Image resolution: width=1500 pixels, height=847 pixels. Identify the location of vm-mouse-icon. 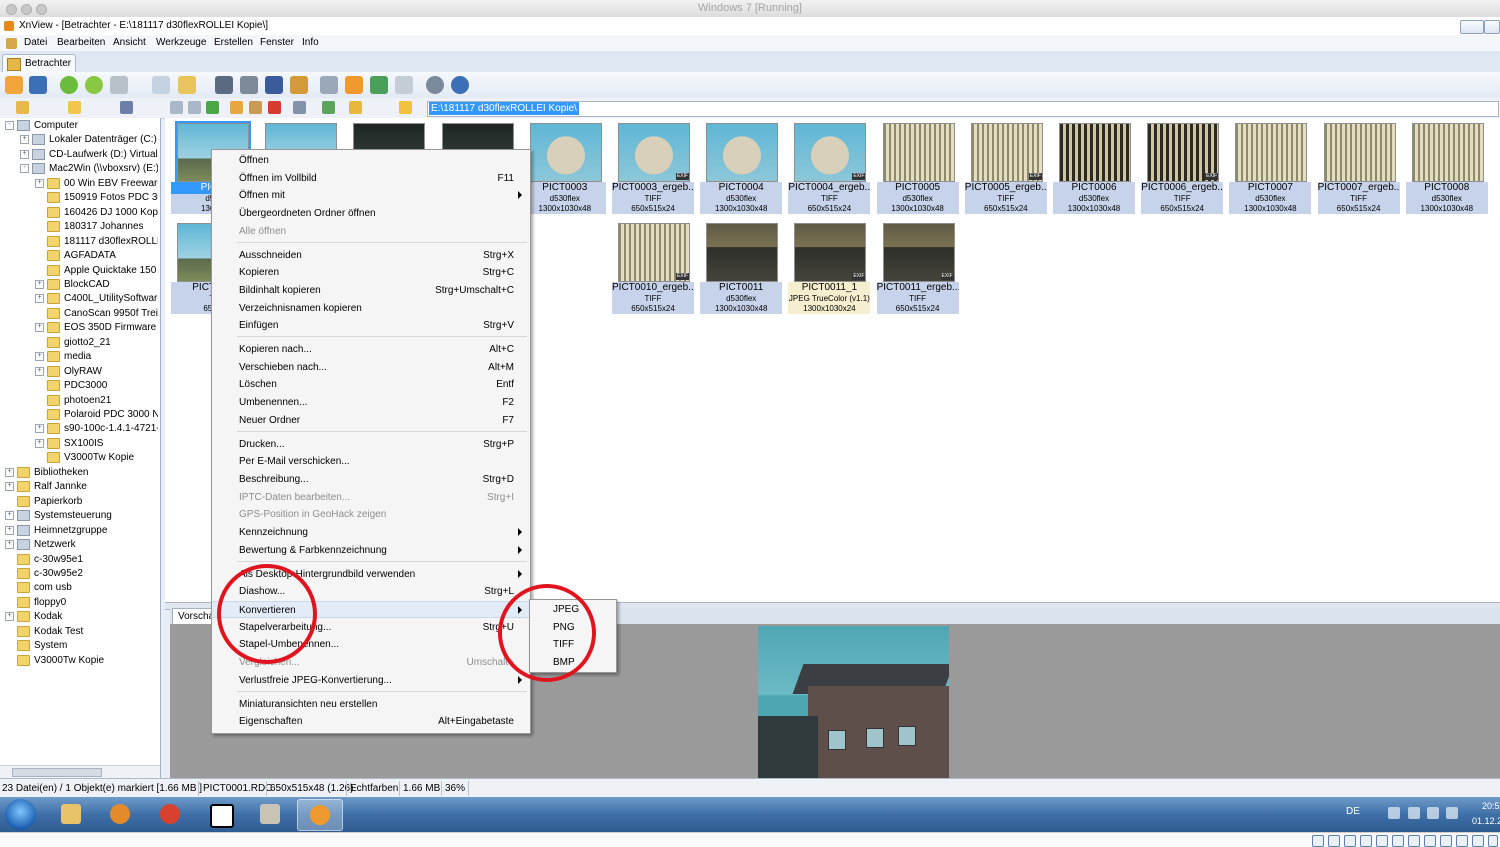
(1478, 841).